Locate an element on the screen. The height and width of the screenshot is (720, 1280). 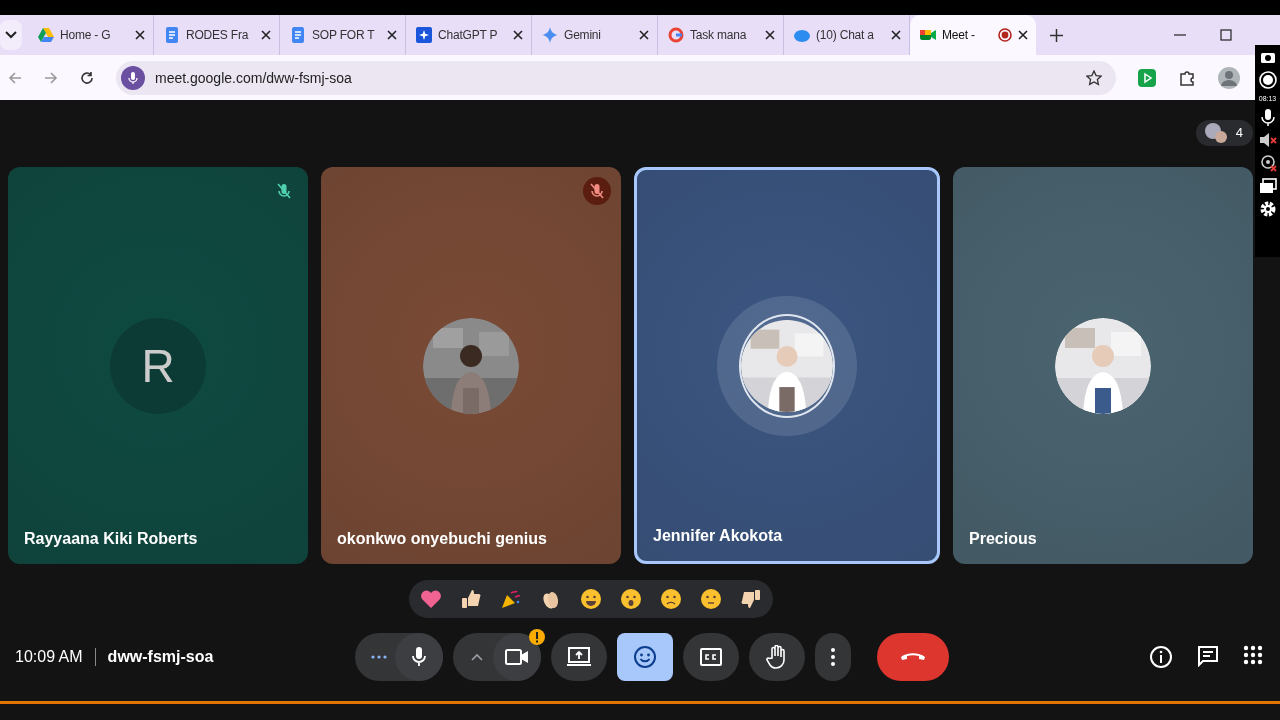
more-button is located at coordinates (833, 657).